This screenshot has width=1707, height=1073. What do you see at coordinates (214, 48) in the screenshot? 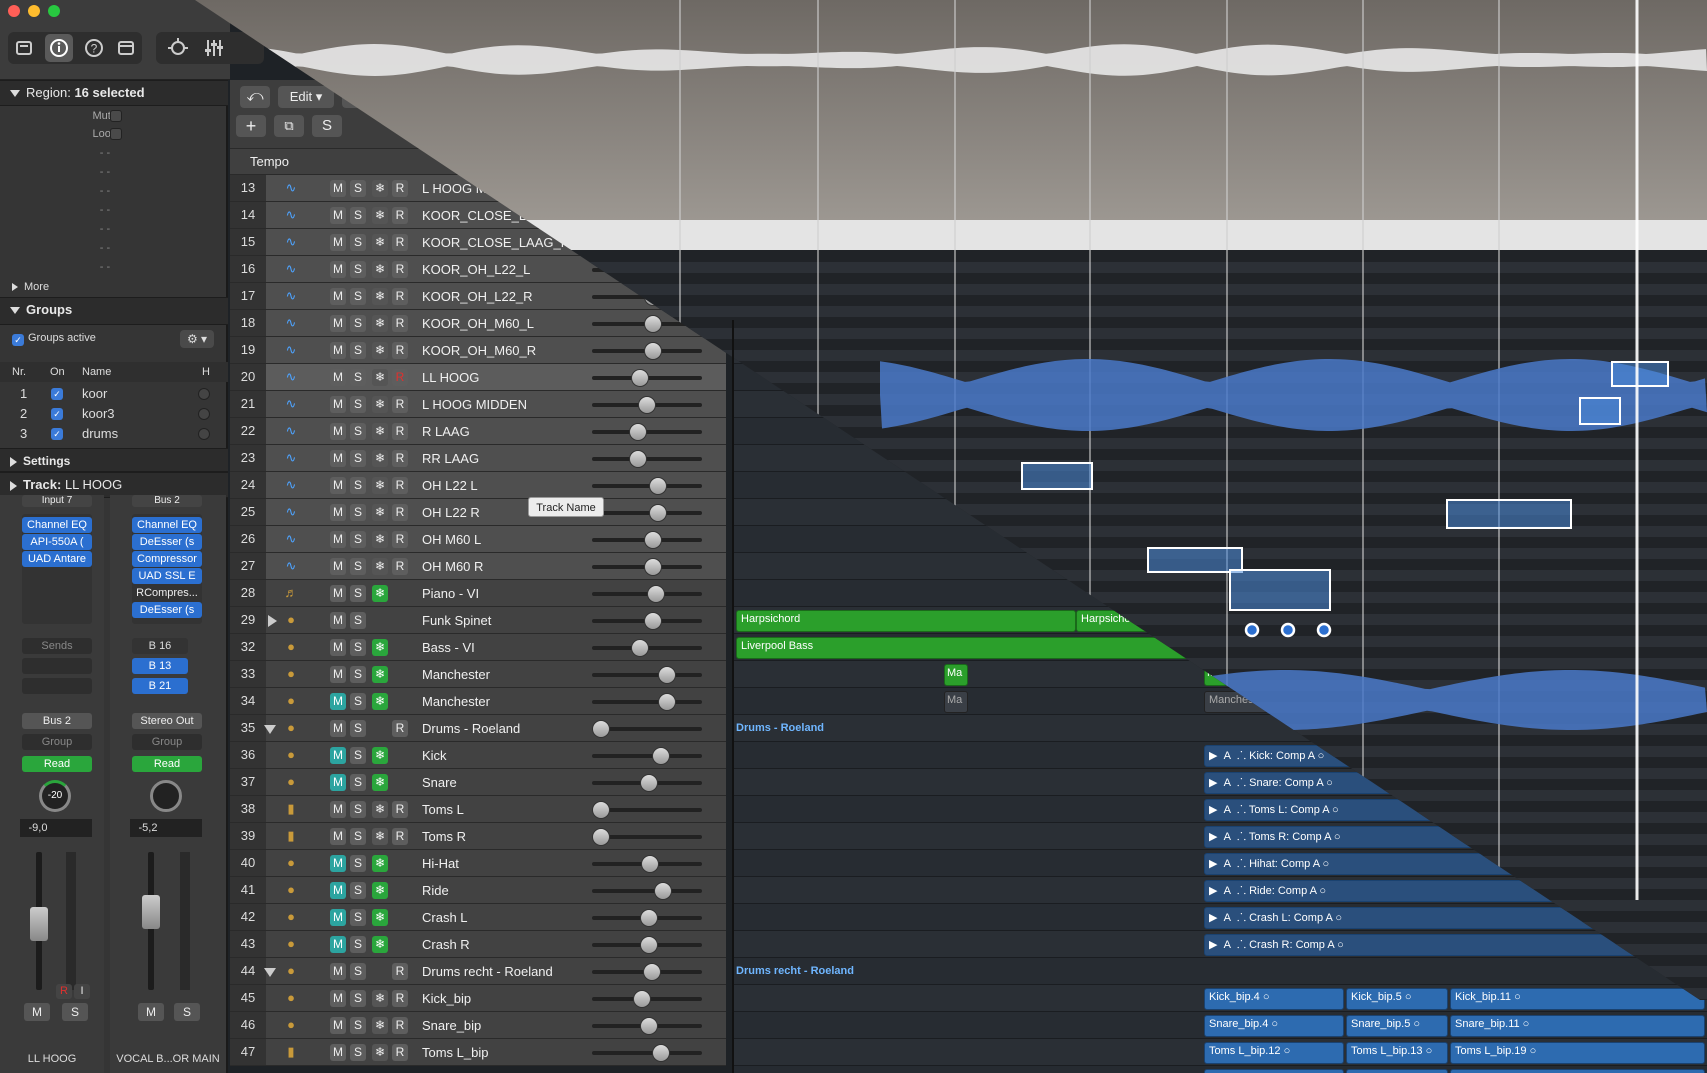
I see `mixer-icon` at bounding box center [214, 48].